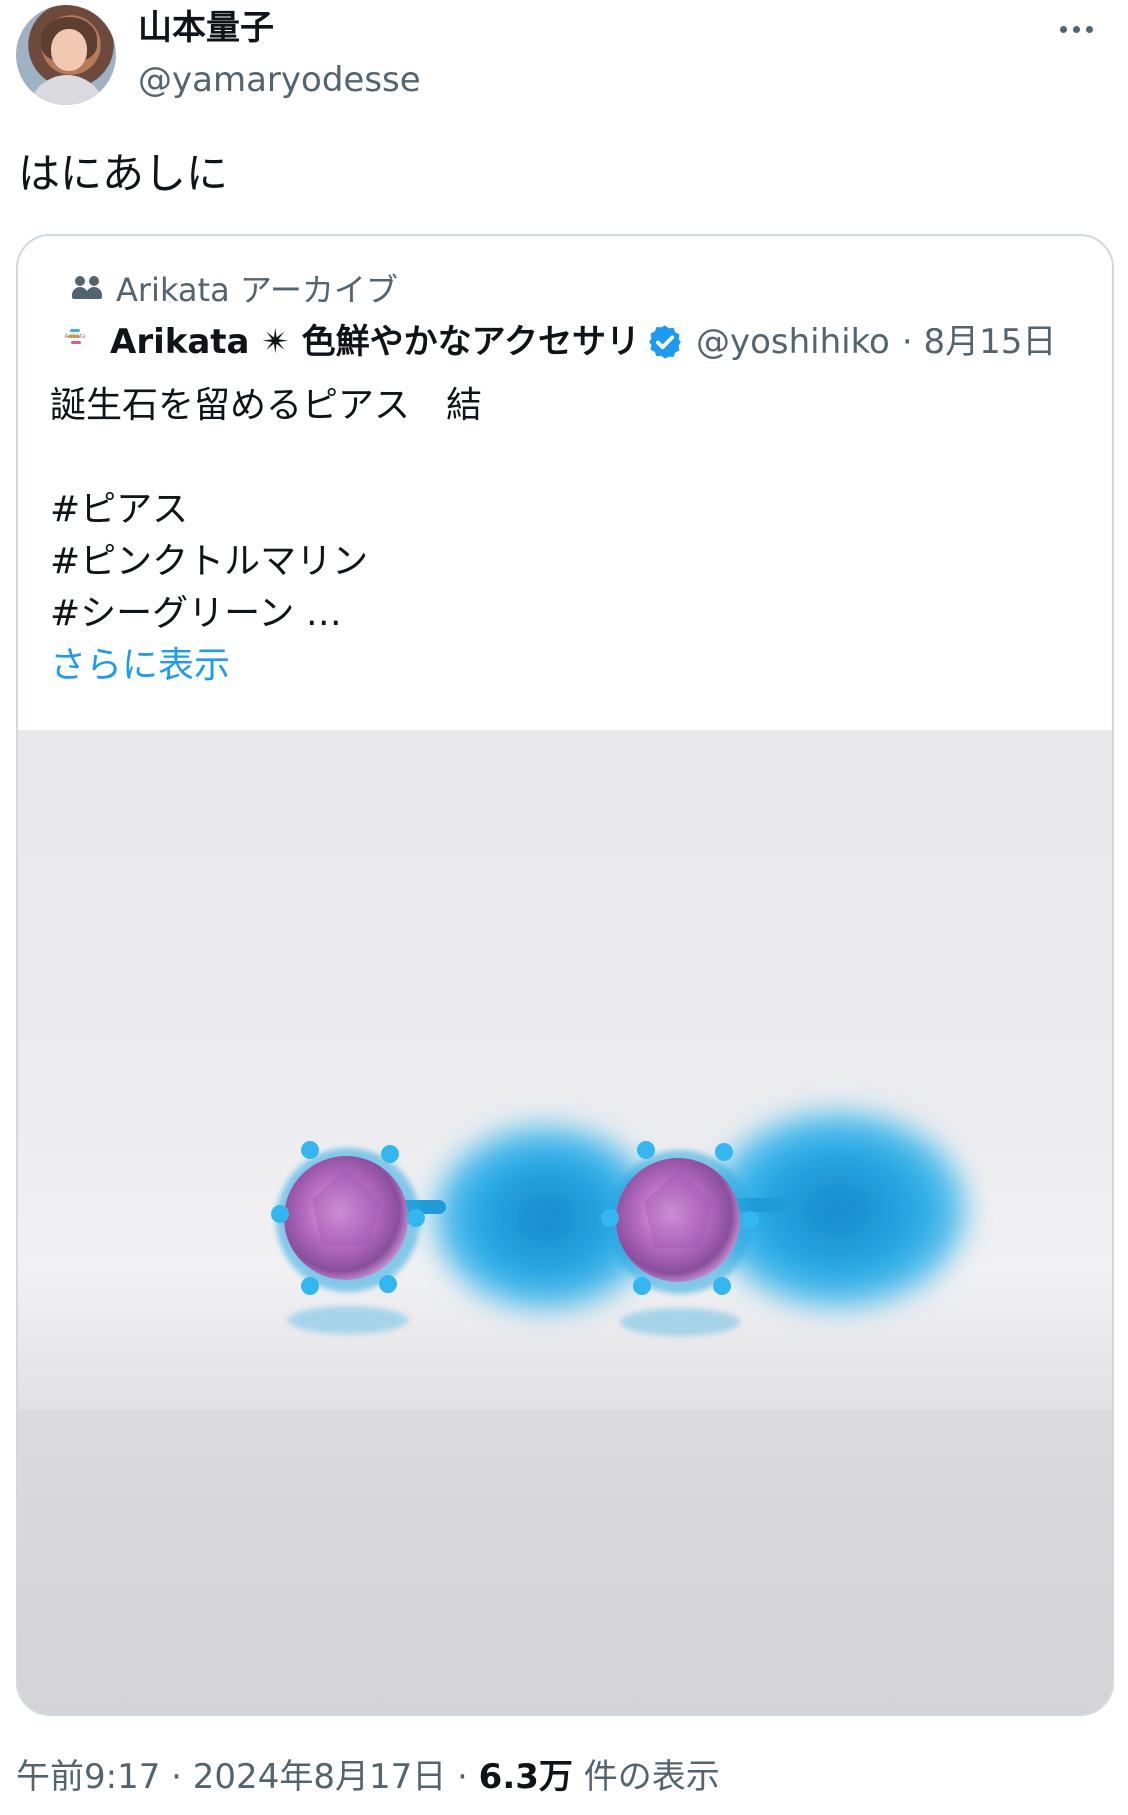 The height and width of the screenshot is (1815, 1128). I want to click on quote-author-name: Arikata ✴ 色鮮やかなアクセサリ, so click(375, 342).